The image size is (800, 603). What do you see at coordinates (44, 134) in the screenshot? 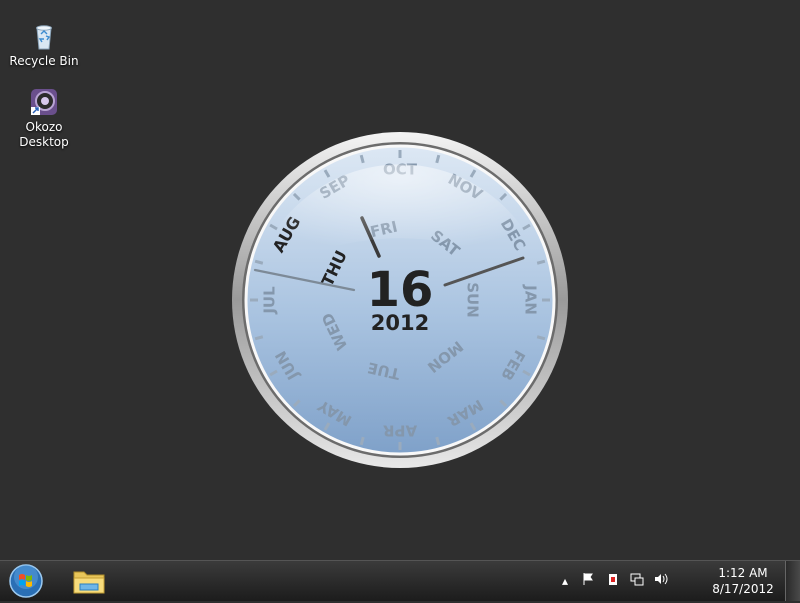
I see `okozo-desktop-label: Okozo Desktop` at bounding box center [44, 134].